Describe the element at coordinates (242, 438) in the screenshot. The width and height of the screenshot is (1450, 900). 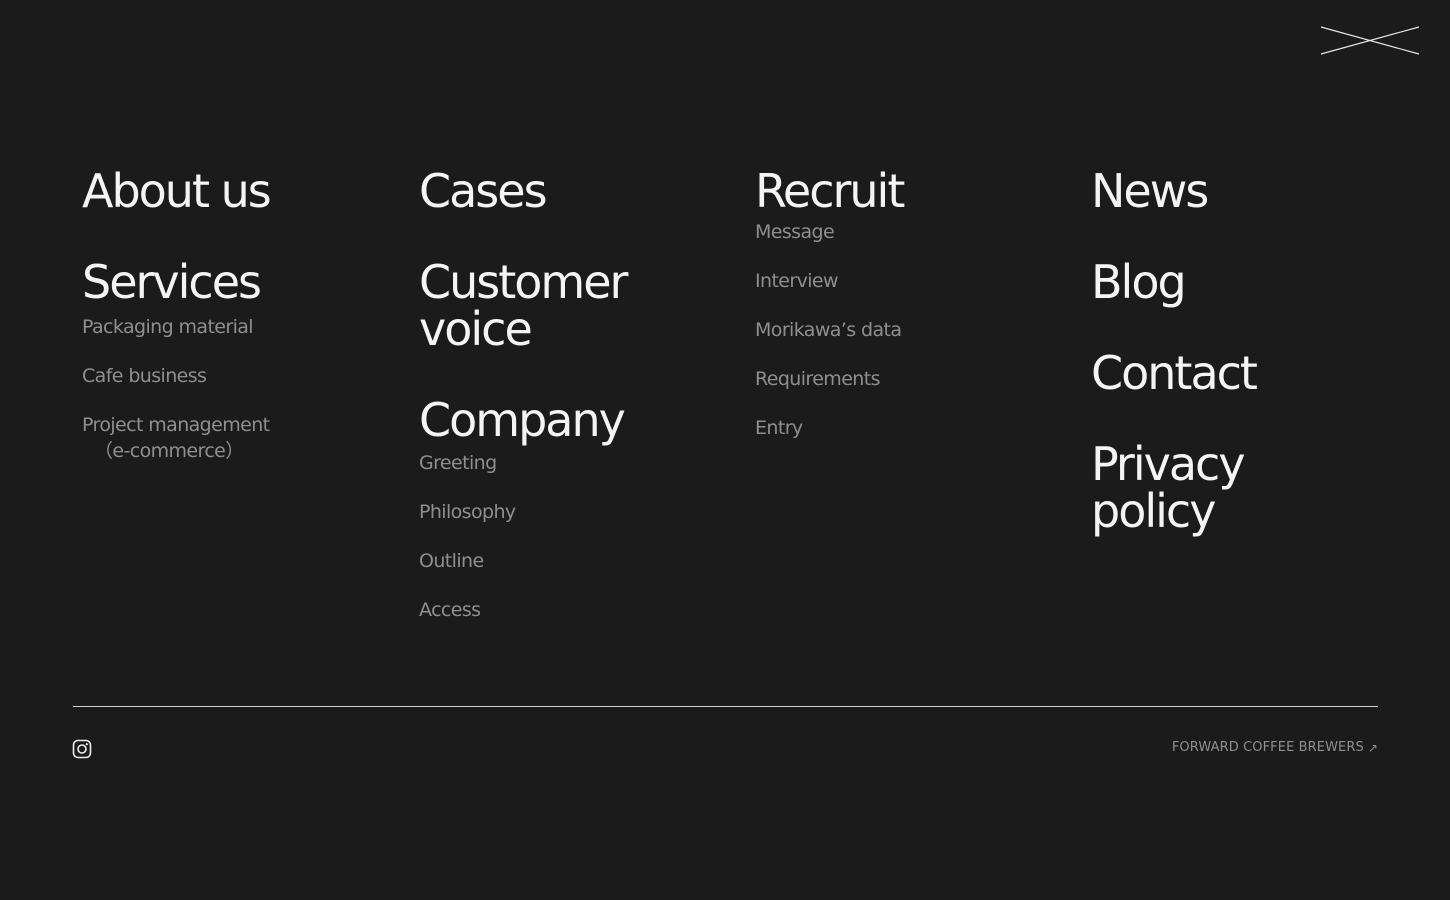
I see `nav-project-management: Project management （e-commerce）` at that location.